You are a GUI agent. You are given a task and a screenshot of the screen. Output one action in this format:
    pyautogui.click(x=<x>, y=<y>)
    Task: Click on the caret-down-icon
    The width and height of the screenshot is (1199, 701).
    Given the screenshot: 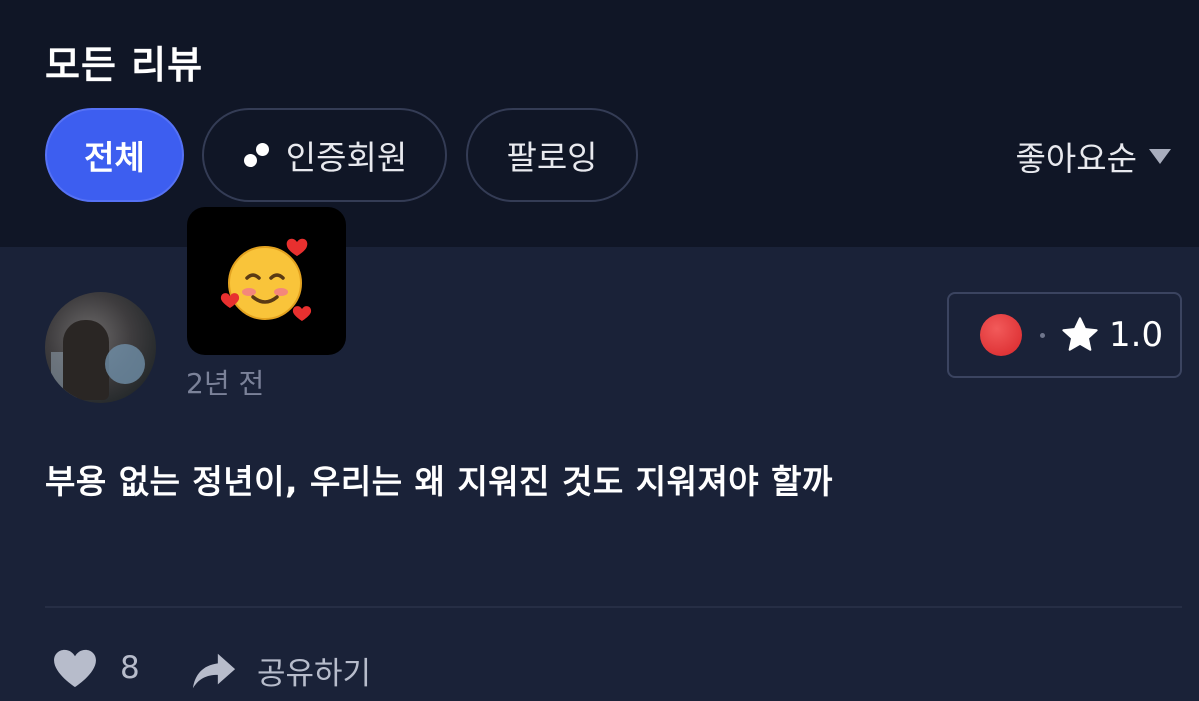 What is the action you would take?
    pyautogui.click(x=1160, y=156)
    